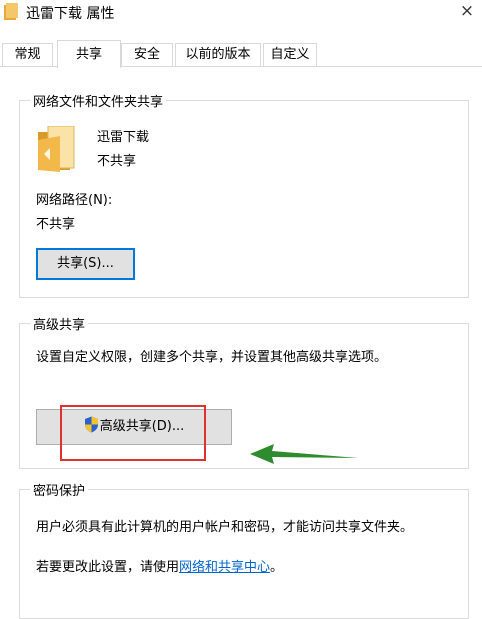 This screenshot has height=619, width=482. I want to click on group-legend: 高级共享, so click(59, 323).